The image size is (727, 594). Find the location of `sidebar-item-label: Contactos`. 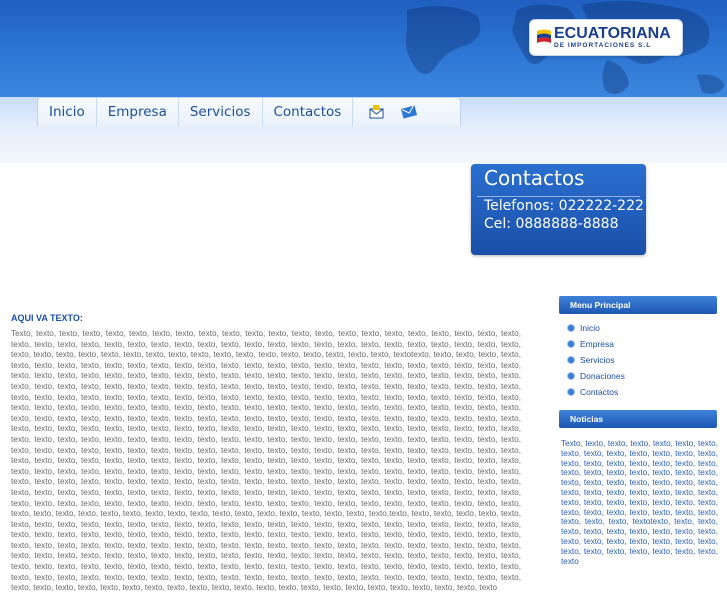

sidebar-item-label: Contactos is located at coordinates (599, 392).